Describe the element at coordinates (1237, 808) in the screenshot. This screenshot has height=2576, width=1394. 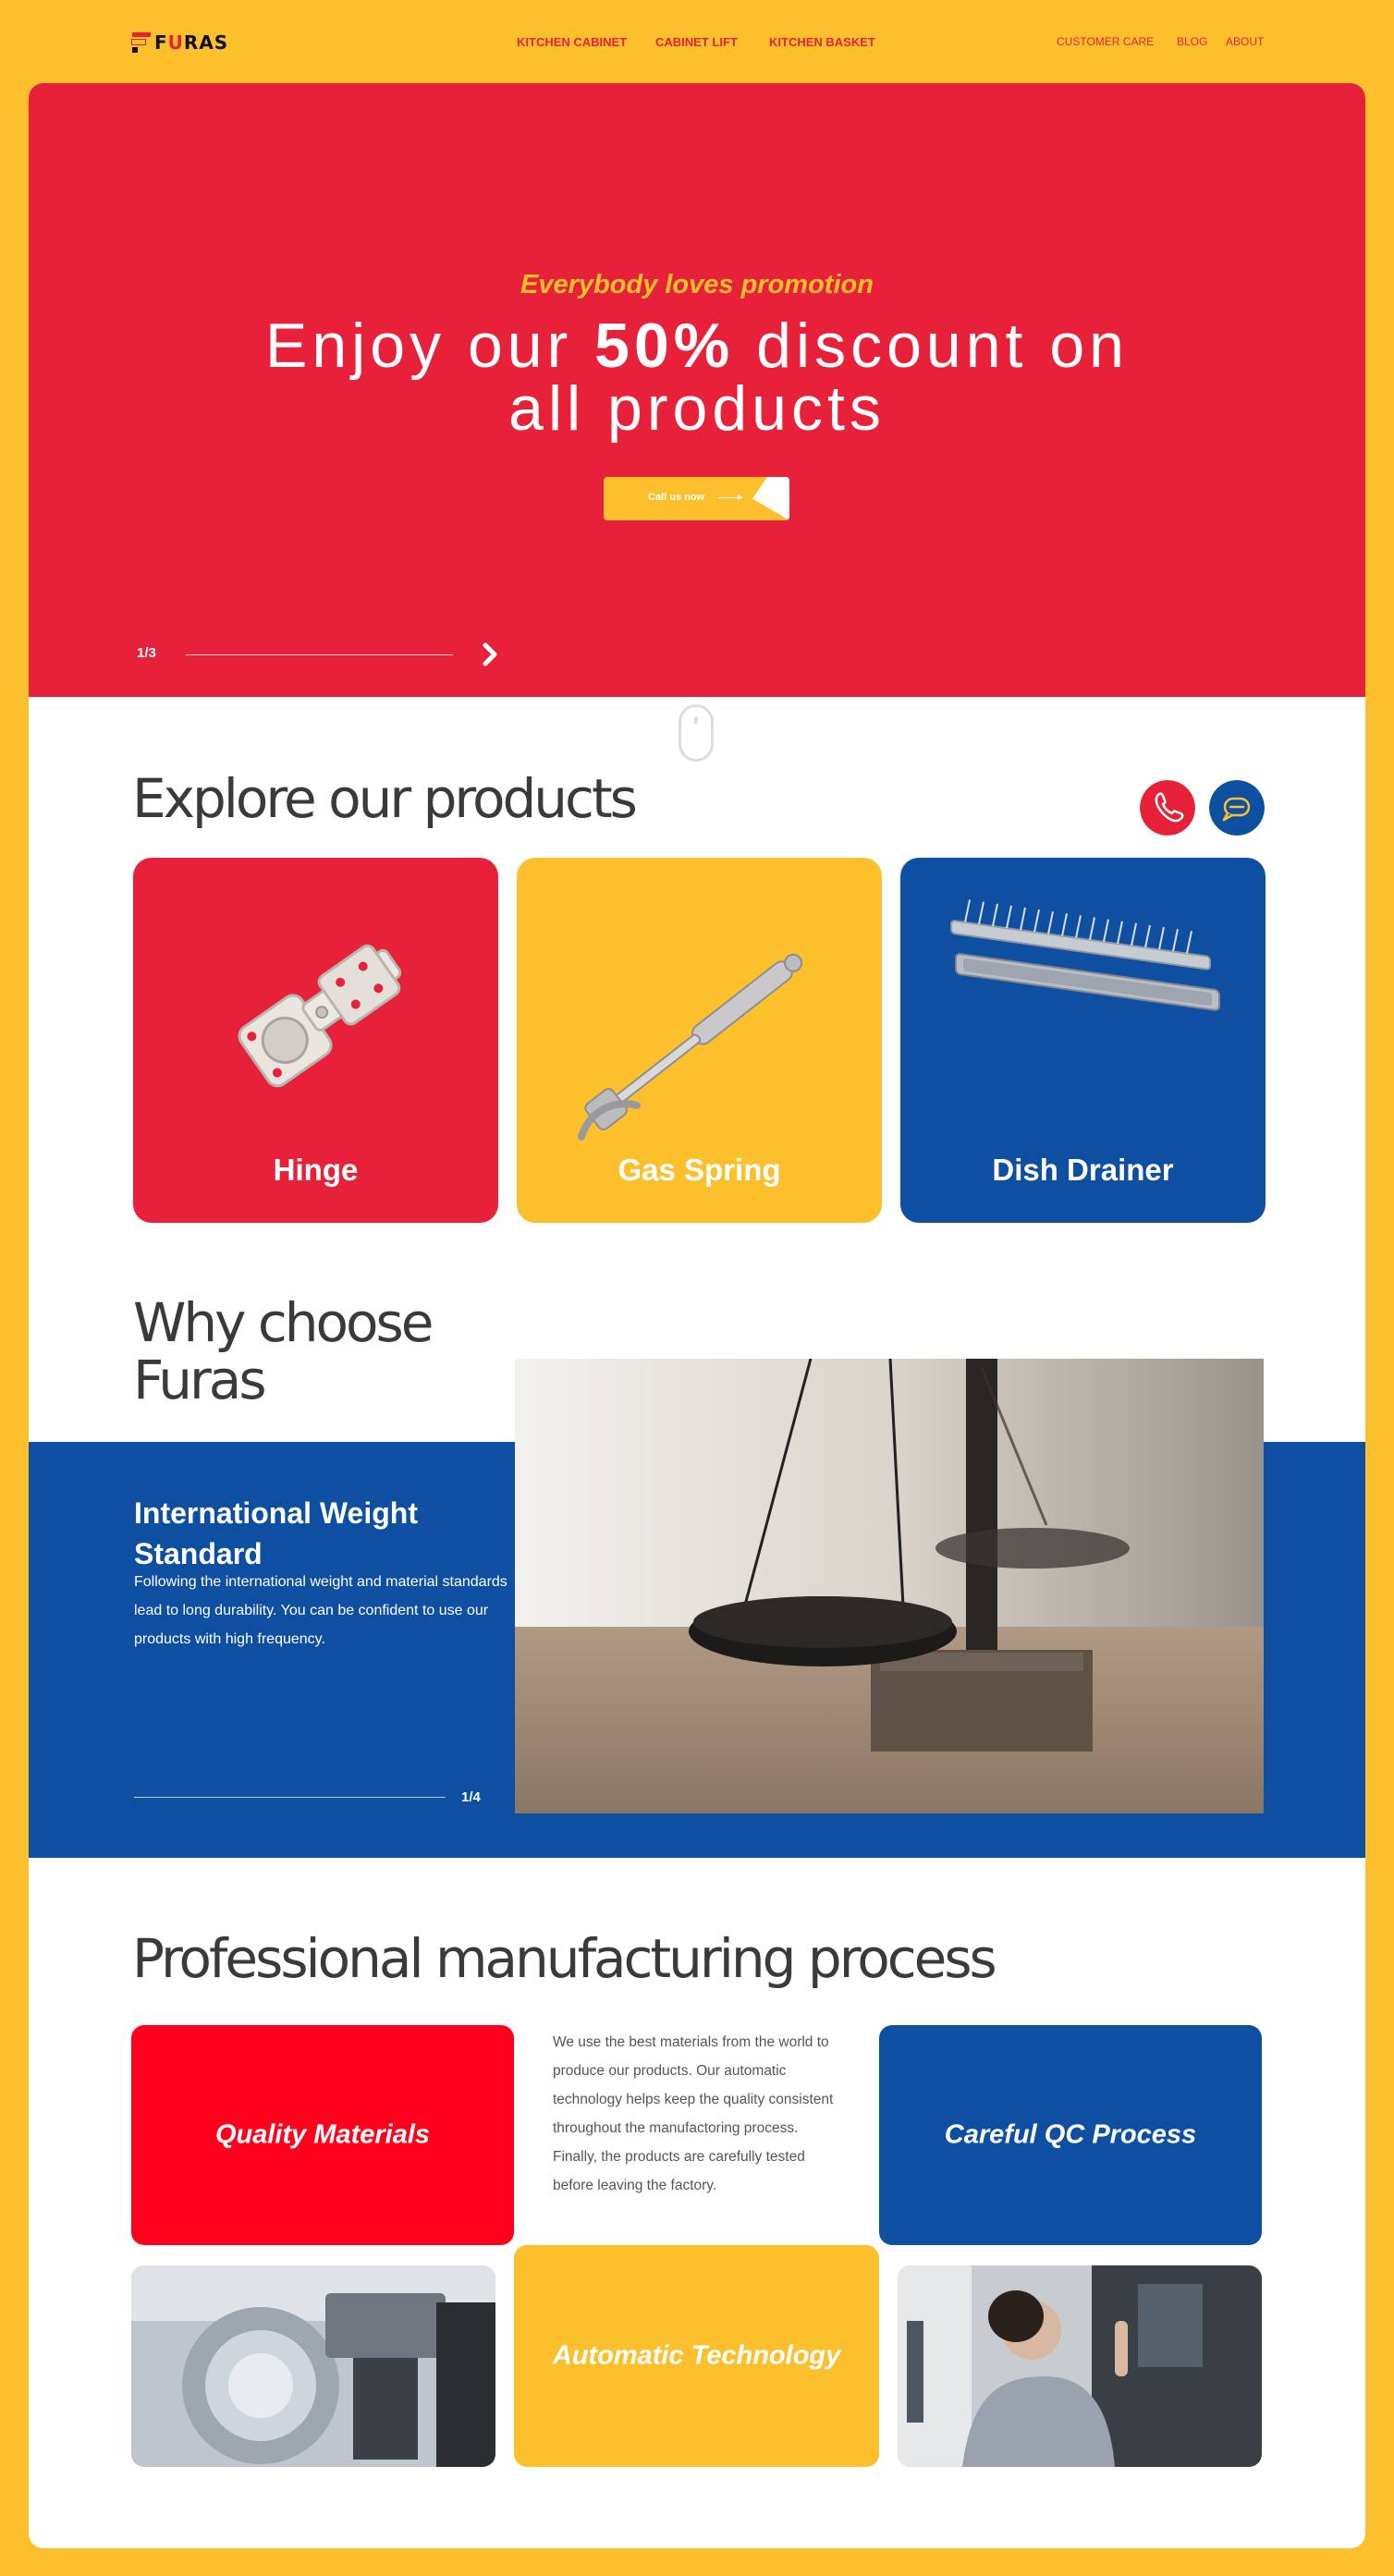
I see `chat-button` at that location.